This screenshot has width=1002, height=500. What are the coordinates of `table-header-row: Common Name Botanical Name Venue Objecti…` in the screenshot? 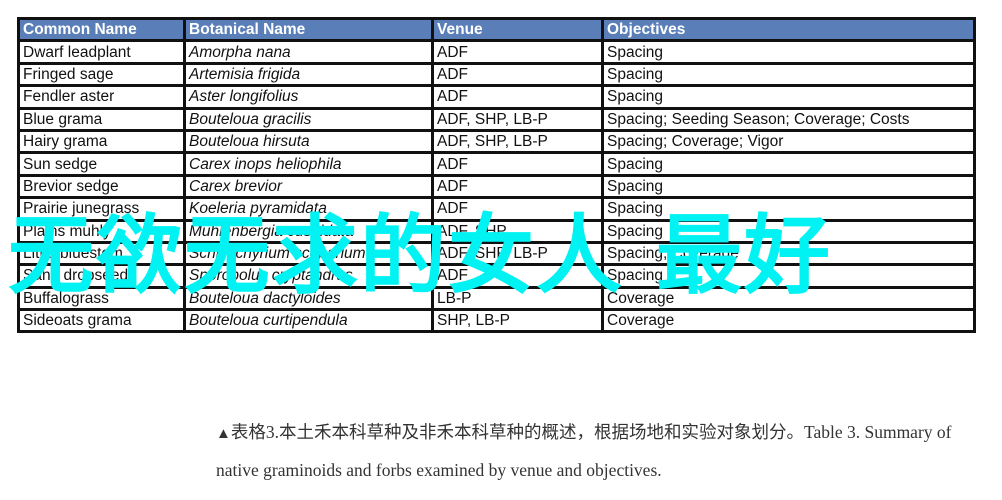 It's located at (496, 29).